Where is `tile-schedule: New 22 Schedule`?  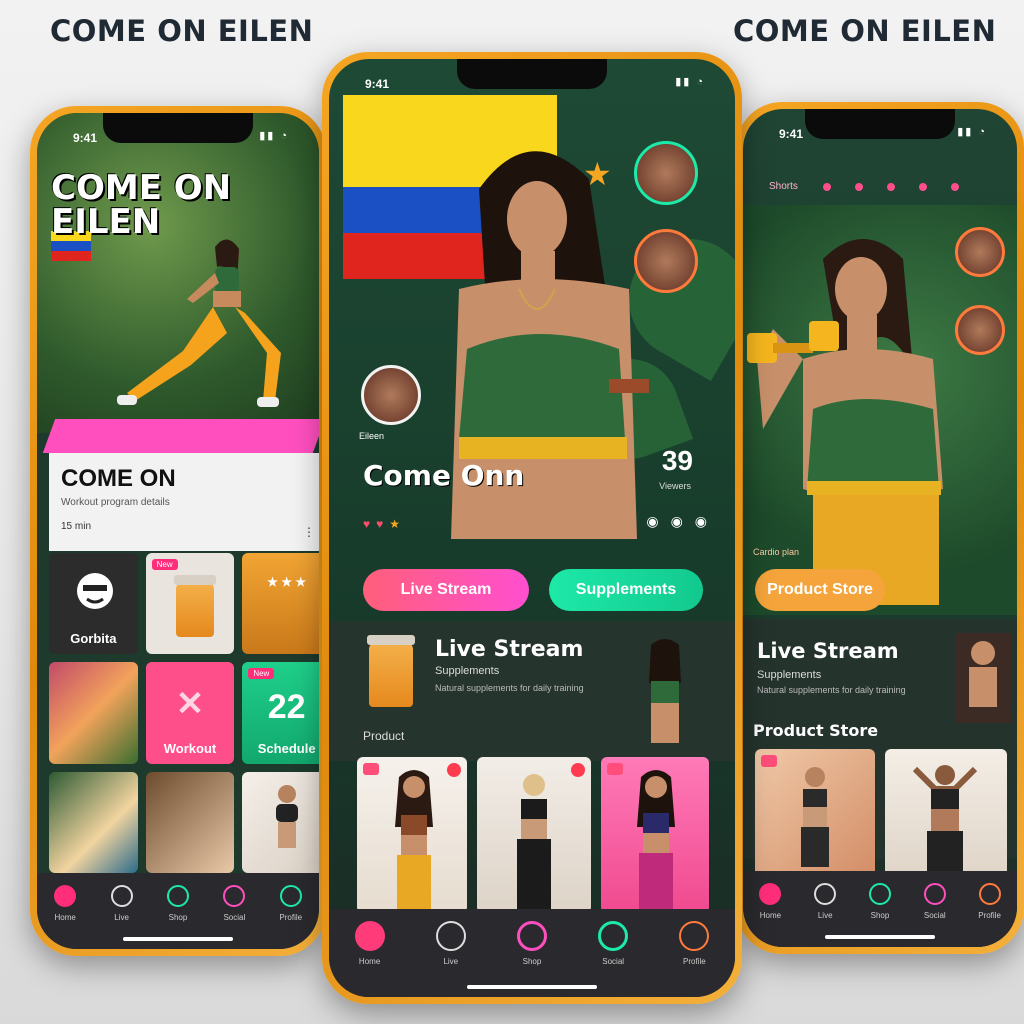 tile-schedule: New 22 Schedule is located at coordinates (280, 713).